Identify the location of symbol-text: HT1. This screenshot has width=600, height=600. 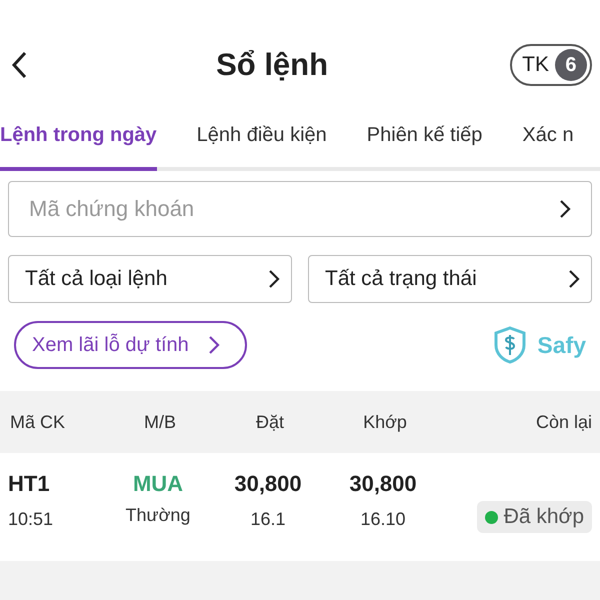
(29, 484).